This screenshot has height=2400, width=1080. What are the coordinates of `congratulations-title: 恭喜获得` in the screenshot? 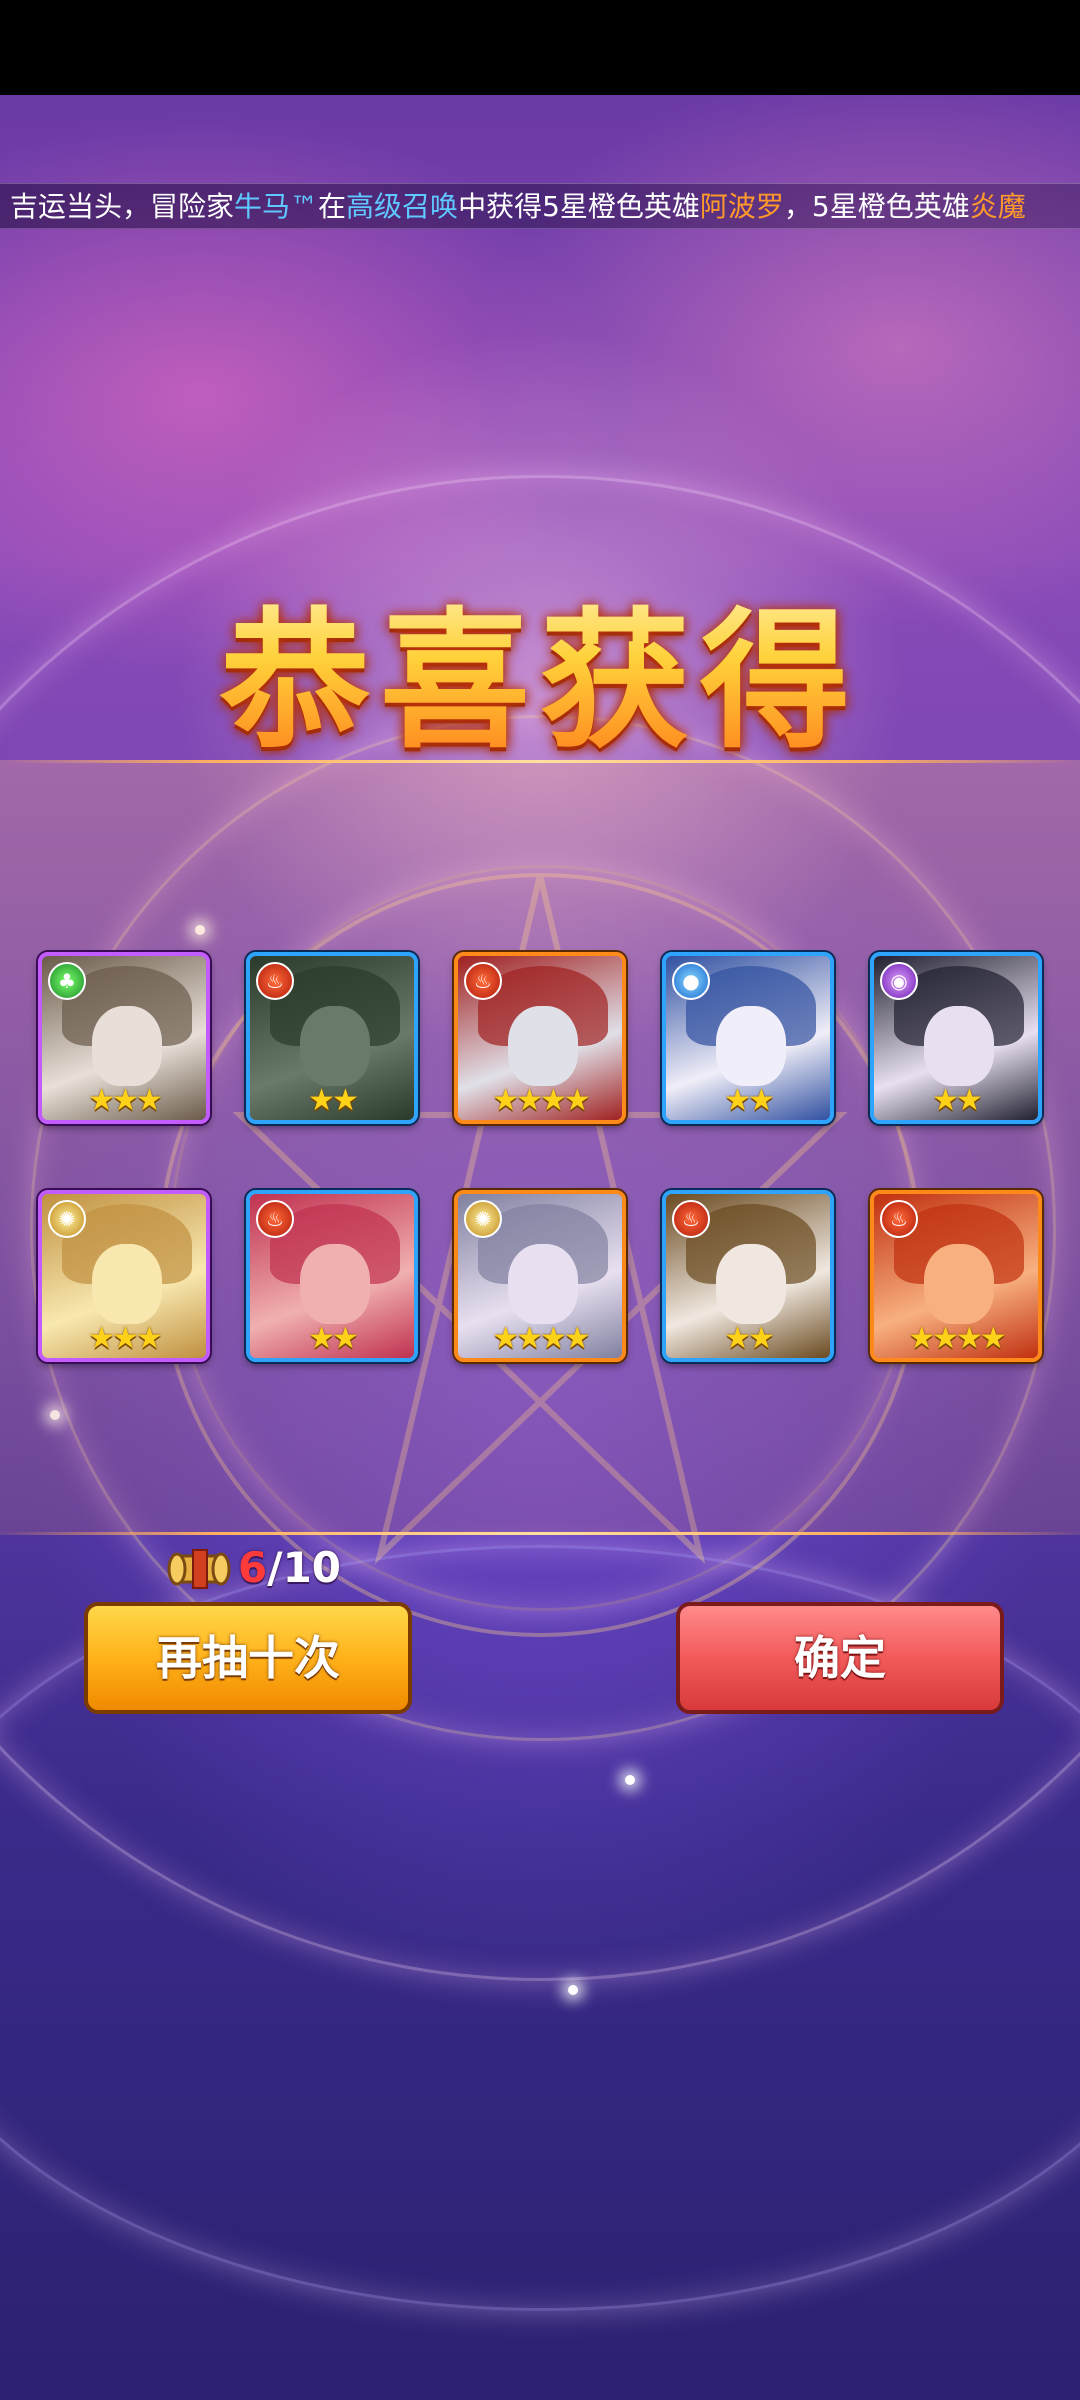 It's located at (540, 668).